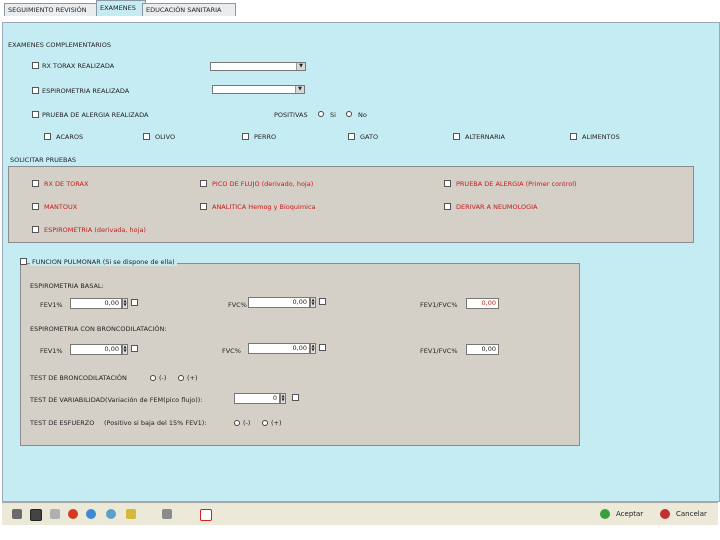 This screenshot has height=540, width=720. Describe the element at coordinates (447, 206) in the screenshot. I see `neumologia-checkbox` at that location.